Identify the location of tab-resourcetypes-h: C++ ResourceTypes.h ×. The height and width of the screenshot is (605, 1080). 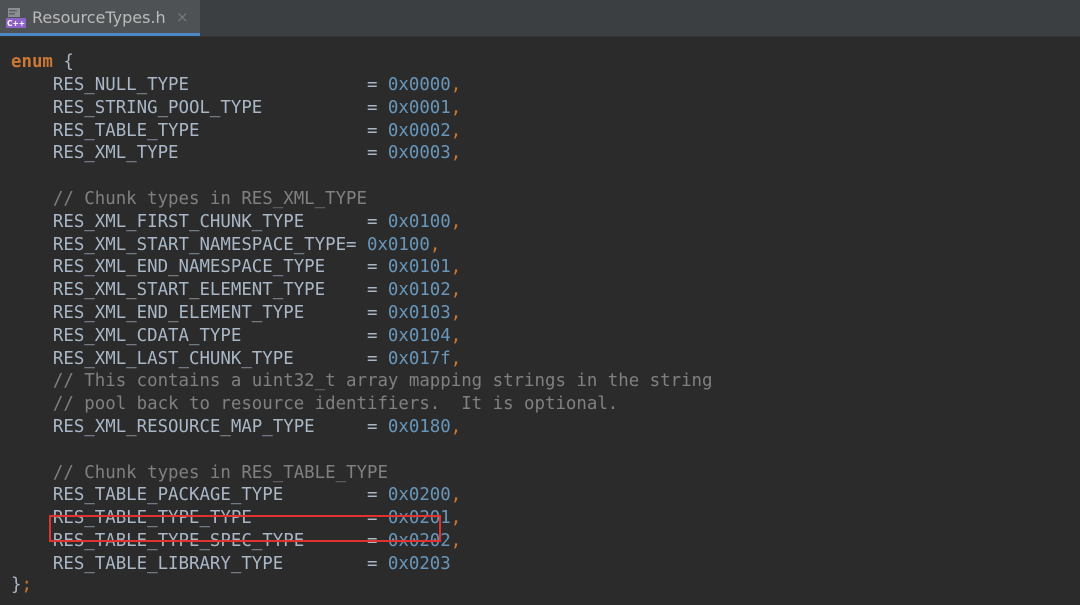
(100, 18).